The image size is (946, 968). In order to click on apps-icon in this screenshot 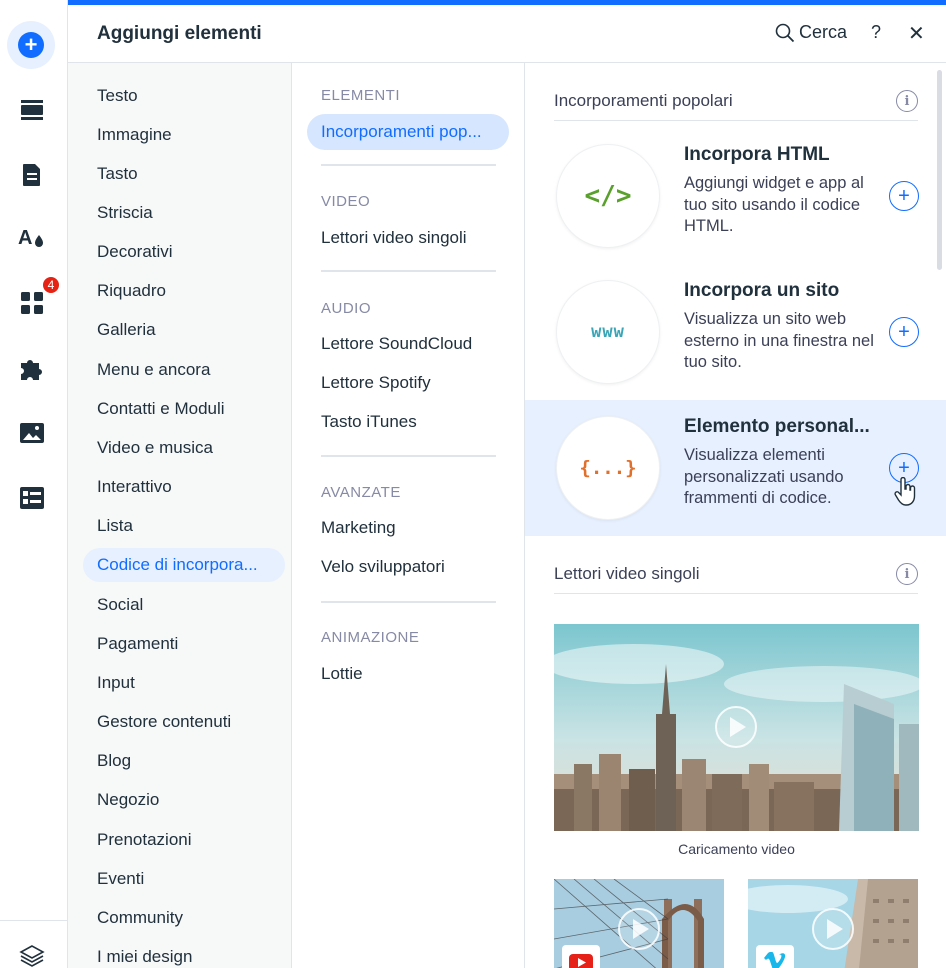, I will do `click(32, 303)`.